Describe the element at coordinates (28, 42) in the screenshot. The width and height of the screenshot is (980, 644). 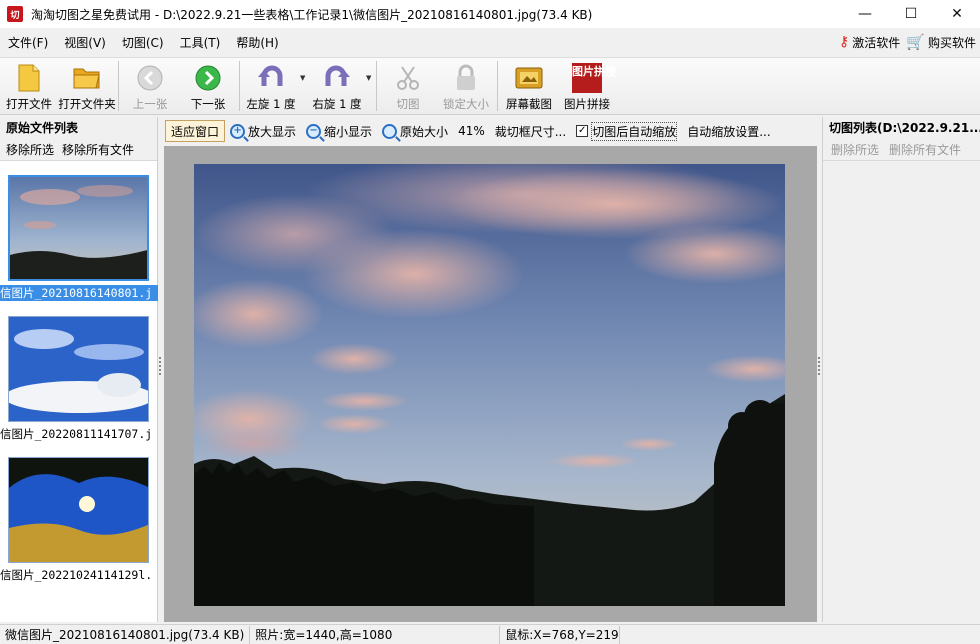
I see `menu-file: 文件(F)` at that location.